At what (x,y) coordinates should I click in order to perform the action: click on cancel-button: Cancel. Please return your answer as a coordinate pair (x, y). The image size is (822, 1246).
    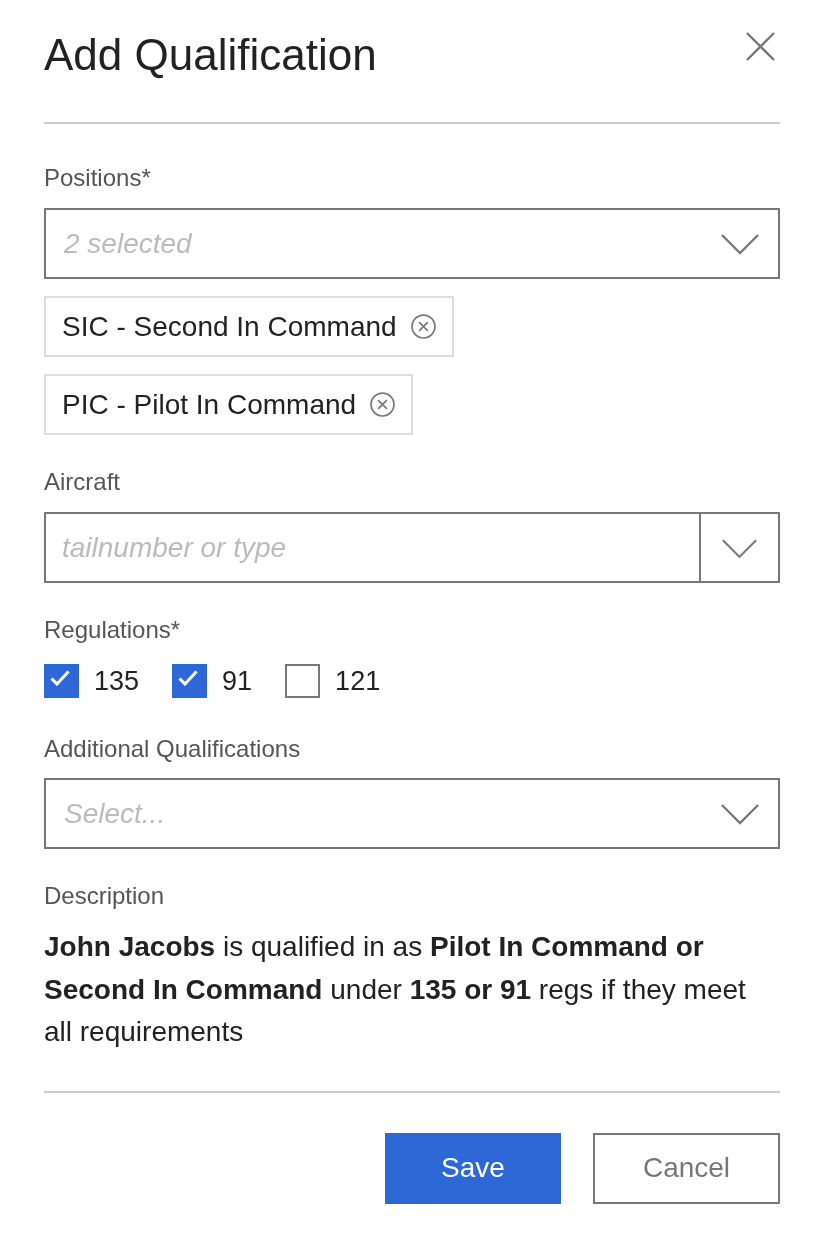
    Looking at the image, I should click on (686, 1168).